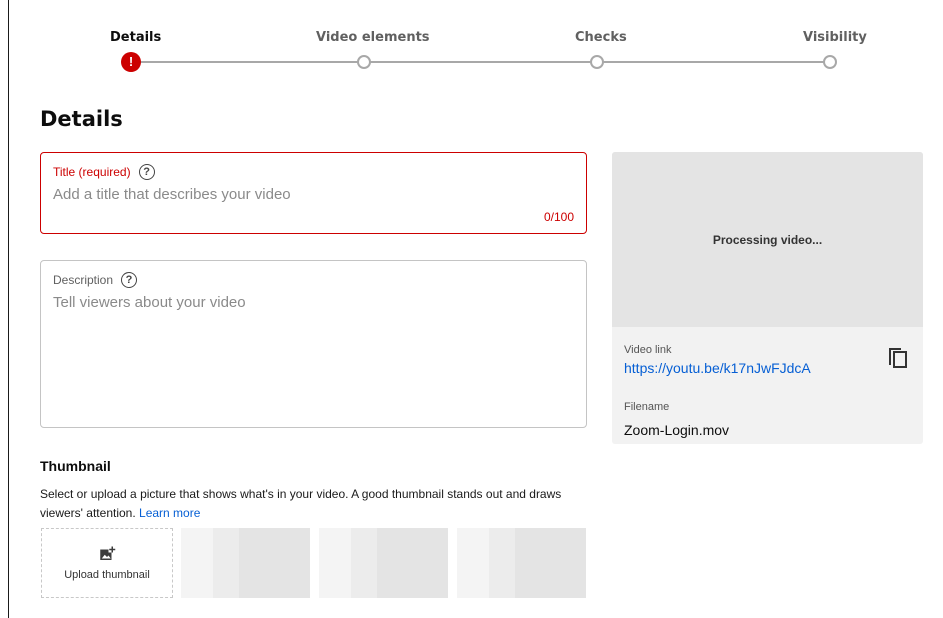 The image size is (943, 618). Describe the element at coordinates (647, 407) in the screenshot. I see `filename-label: Filename` at that location.